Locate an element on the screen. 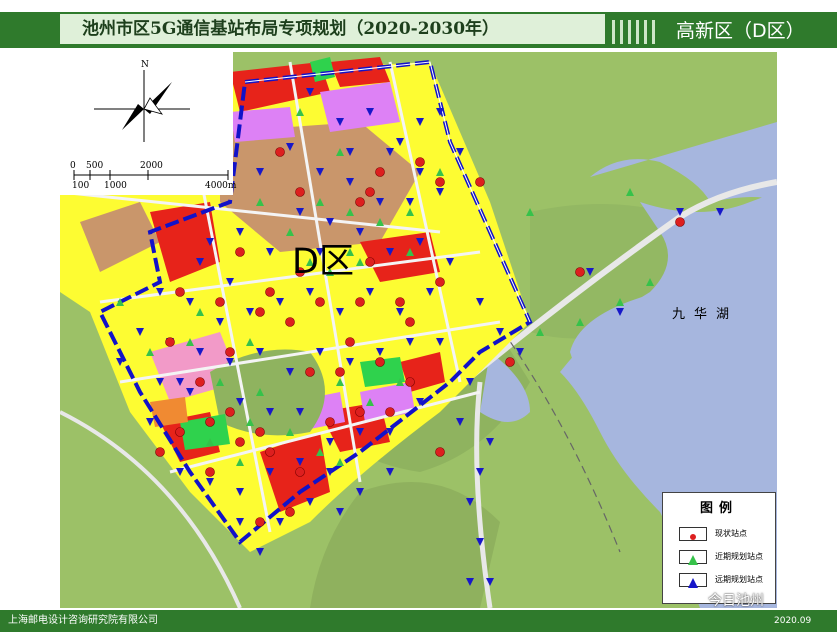 The height and width of the screenshot is (634, 837). district-label: D区 is located at coordinates (323, 262).